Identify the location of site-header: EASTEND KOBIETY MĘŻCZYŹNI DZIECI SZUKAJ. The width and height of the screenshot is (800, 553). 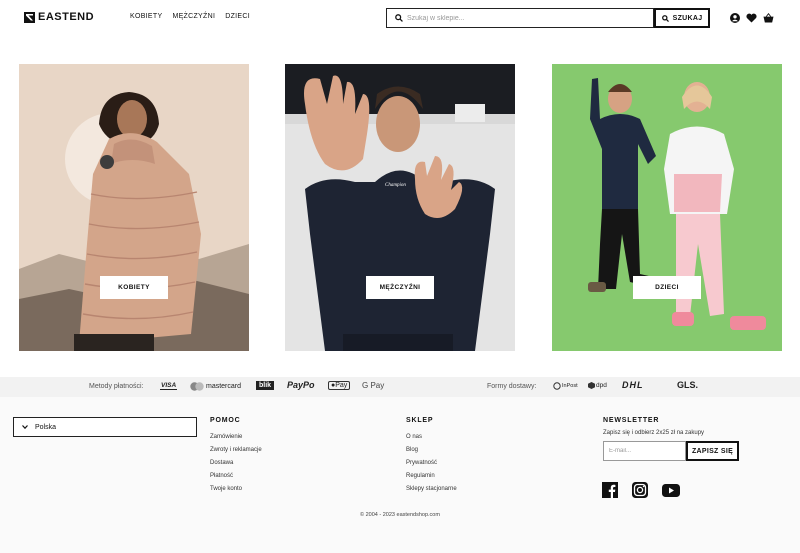
(400, 18).